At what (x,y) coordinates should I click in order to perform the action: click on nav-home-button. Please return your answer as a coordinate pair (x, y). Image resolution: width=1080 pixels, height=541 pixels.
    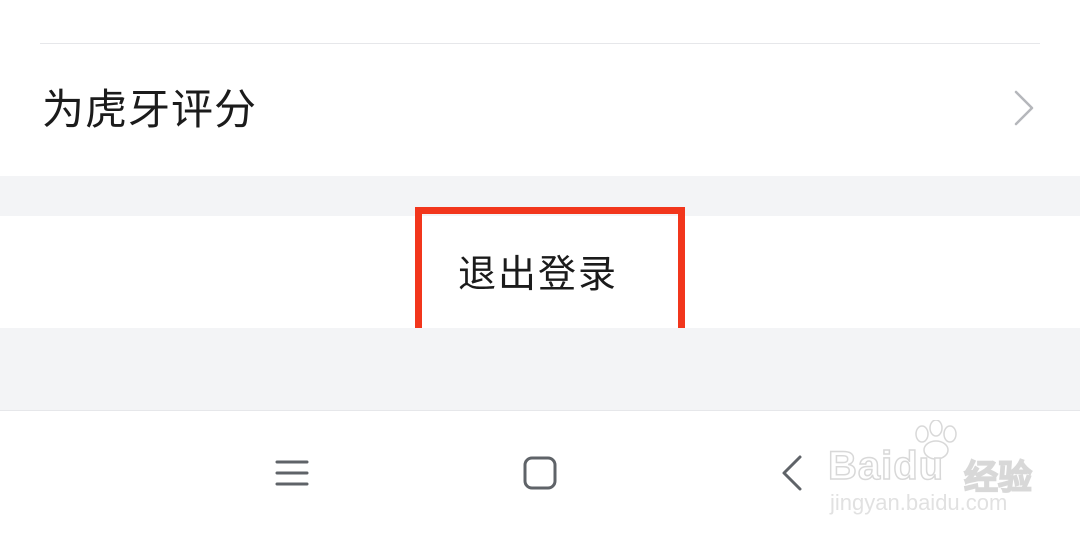
    Looking at the image, I should click on (540, 475).